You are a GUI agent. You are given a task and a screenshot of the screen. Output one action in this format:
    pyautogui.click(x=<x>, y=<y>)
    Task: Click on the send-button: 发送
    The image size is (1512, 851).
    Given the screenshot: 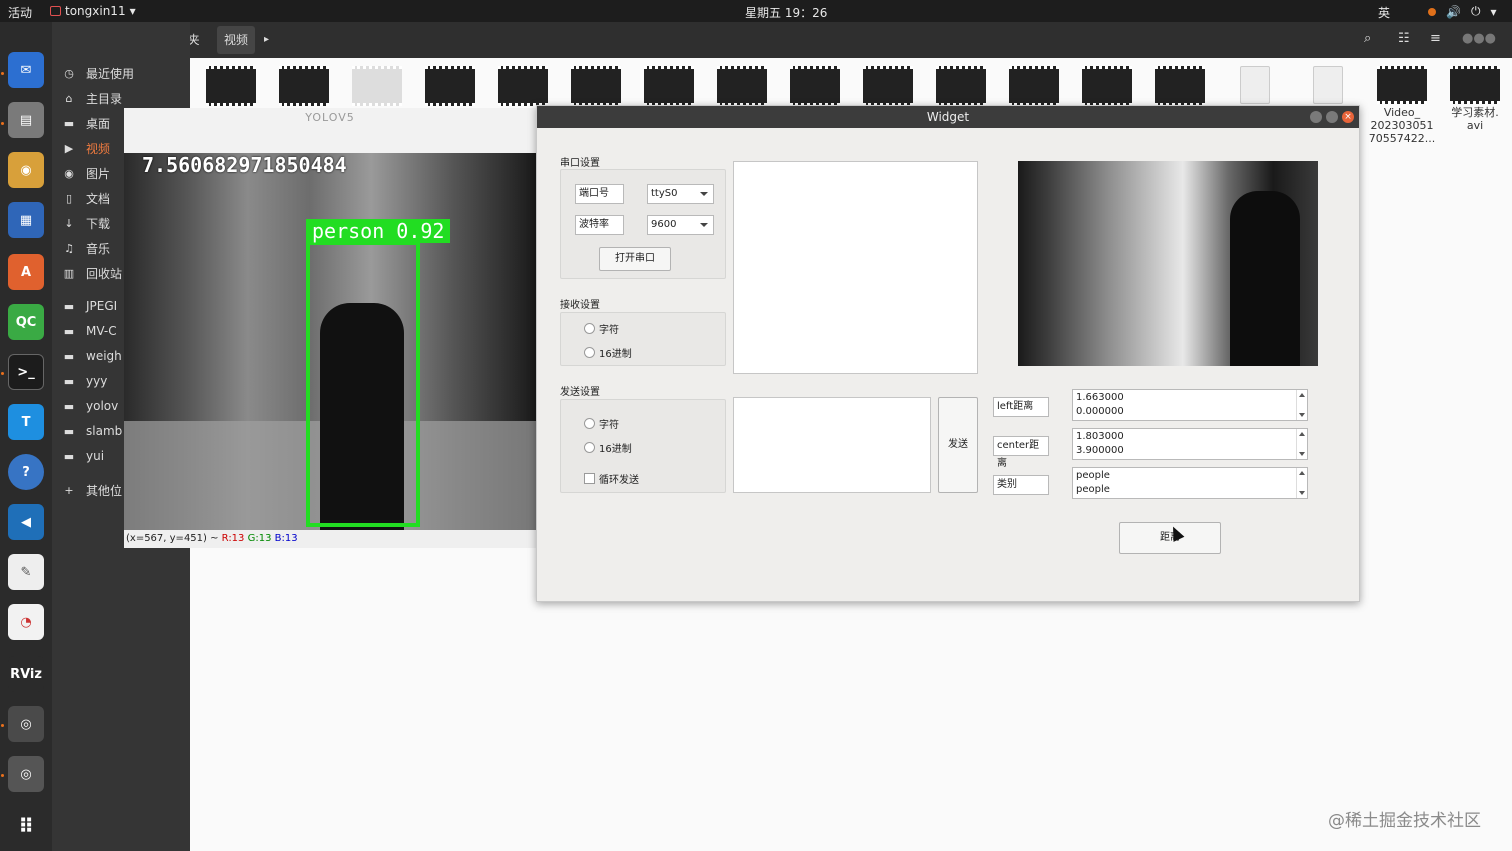 What is the action you would take?
    pyautogui.click(x=958, y=445)
    